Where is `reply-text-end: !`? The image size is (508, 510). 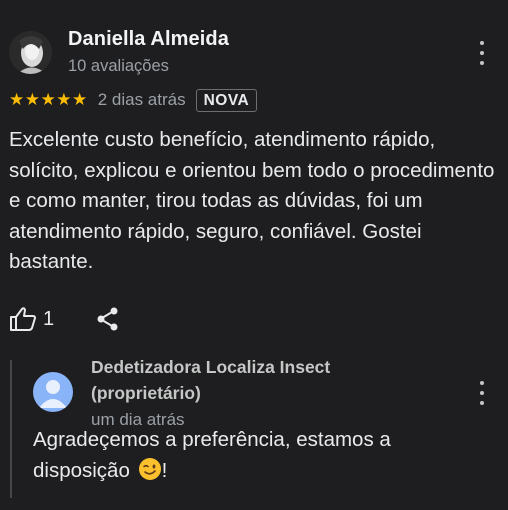 reply-text-end: ! is located at coordinates (164, 470).